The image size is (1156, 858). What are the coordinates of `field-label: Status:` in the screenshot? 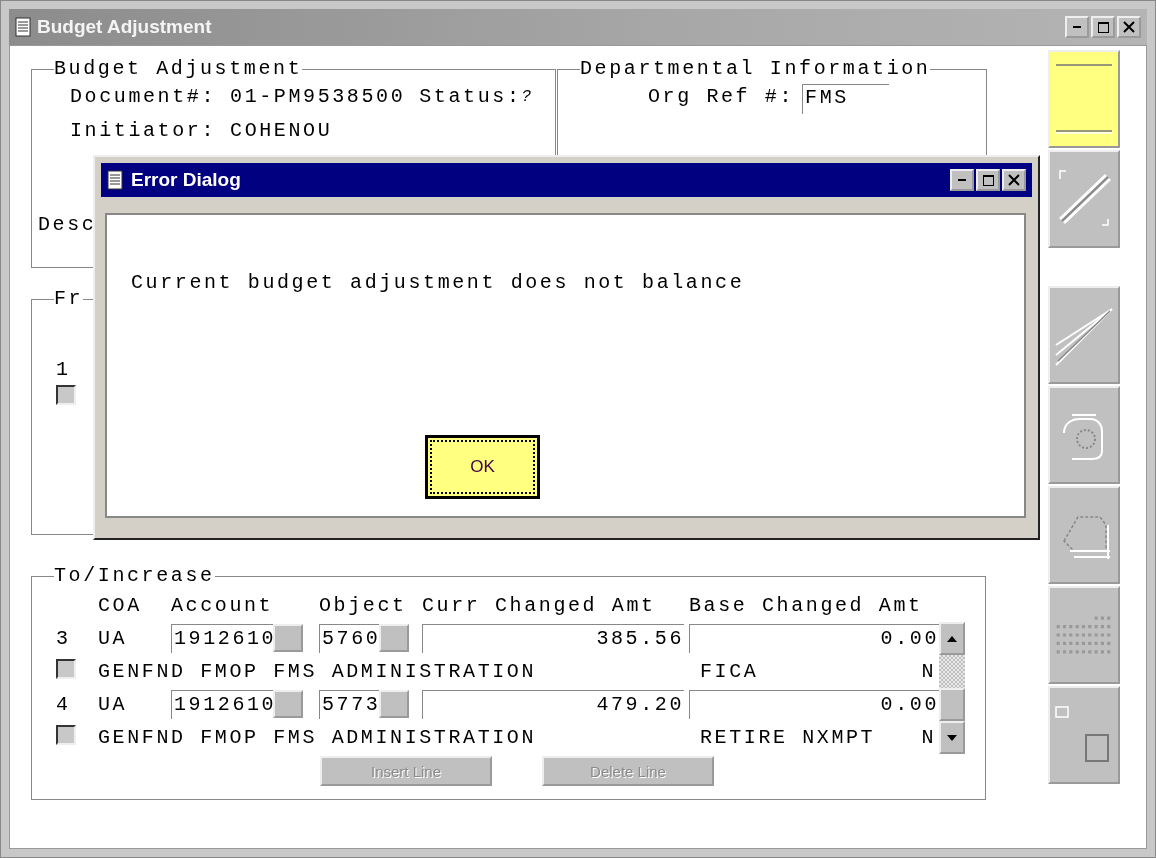 It's located at (470, 97).